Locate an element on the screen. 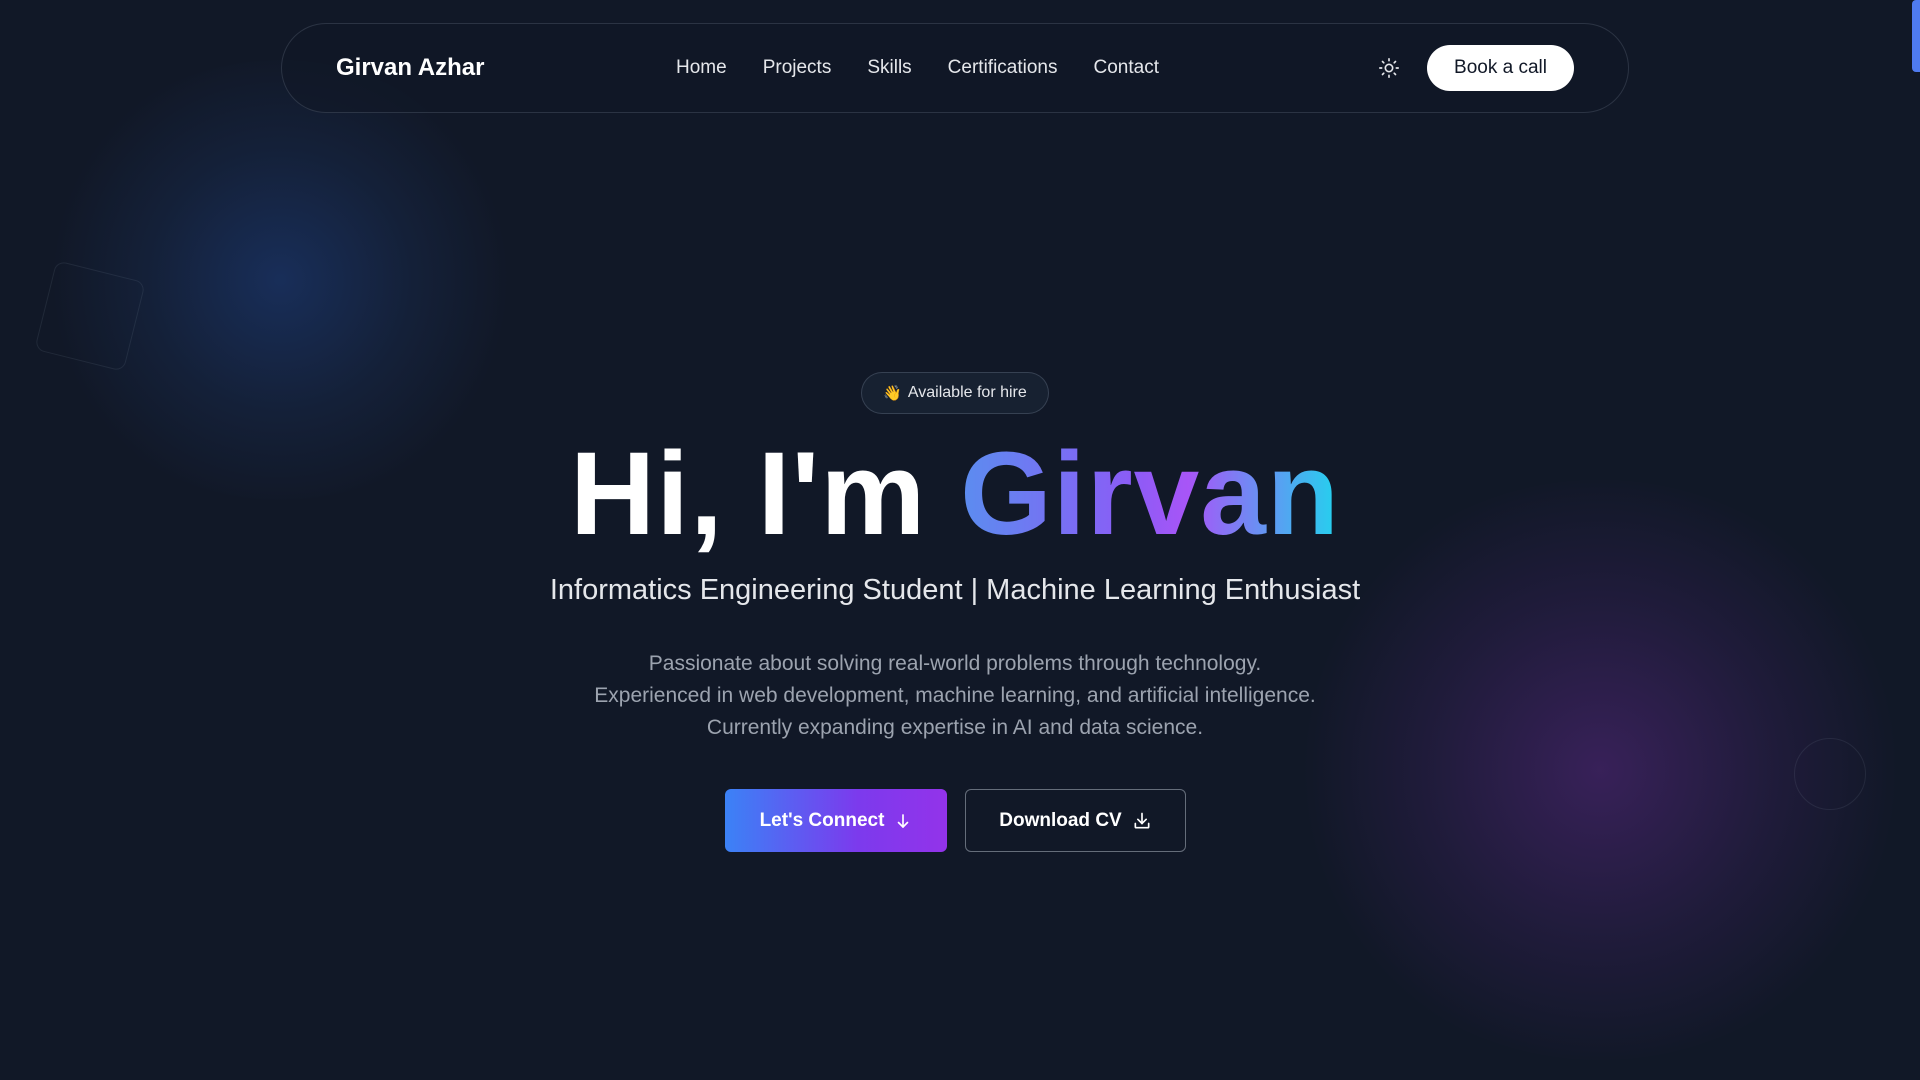 Image resolution: width=1920 pixels, height=1080 pixels. nav-link-skills: Skills is located at coordinates (889, 68).